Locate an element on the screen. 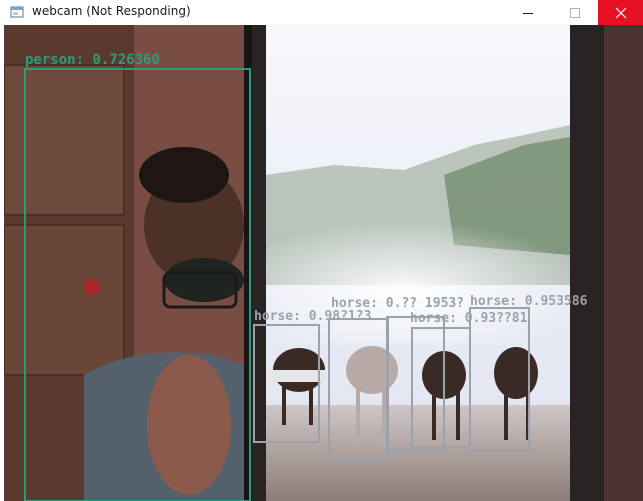  horse-detection-label: horse: 0.953586 is located at coordinates (529, 301).